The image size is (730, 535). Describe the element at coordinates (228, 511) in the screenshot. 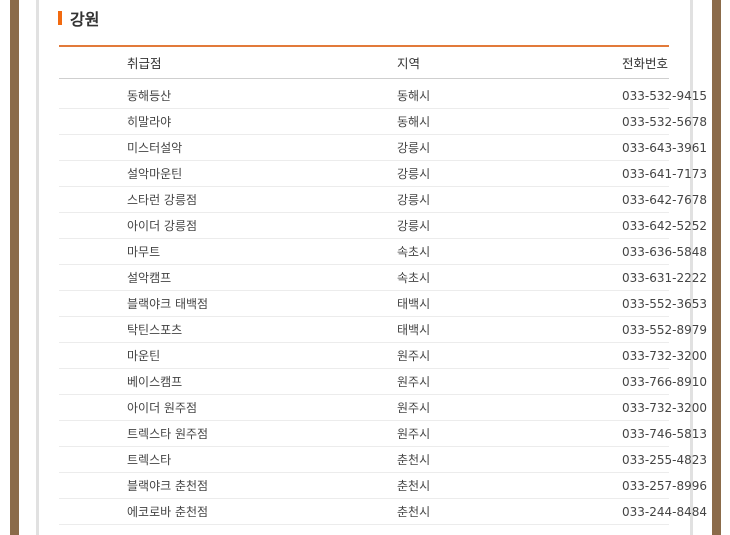

I see `cell-store: 에코로바 춘천점` at that location.